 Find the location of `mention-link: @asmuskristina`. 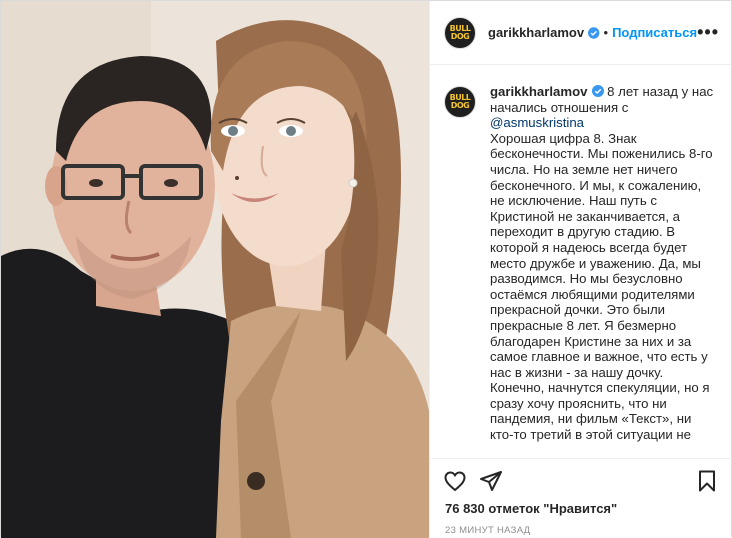

mention-link: @asmuskristina is located at coordinates (537, 122).